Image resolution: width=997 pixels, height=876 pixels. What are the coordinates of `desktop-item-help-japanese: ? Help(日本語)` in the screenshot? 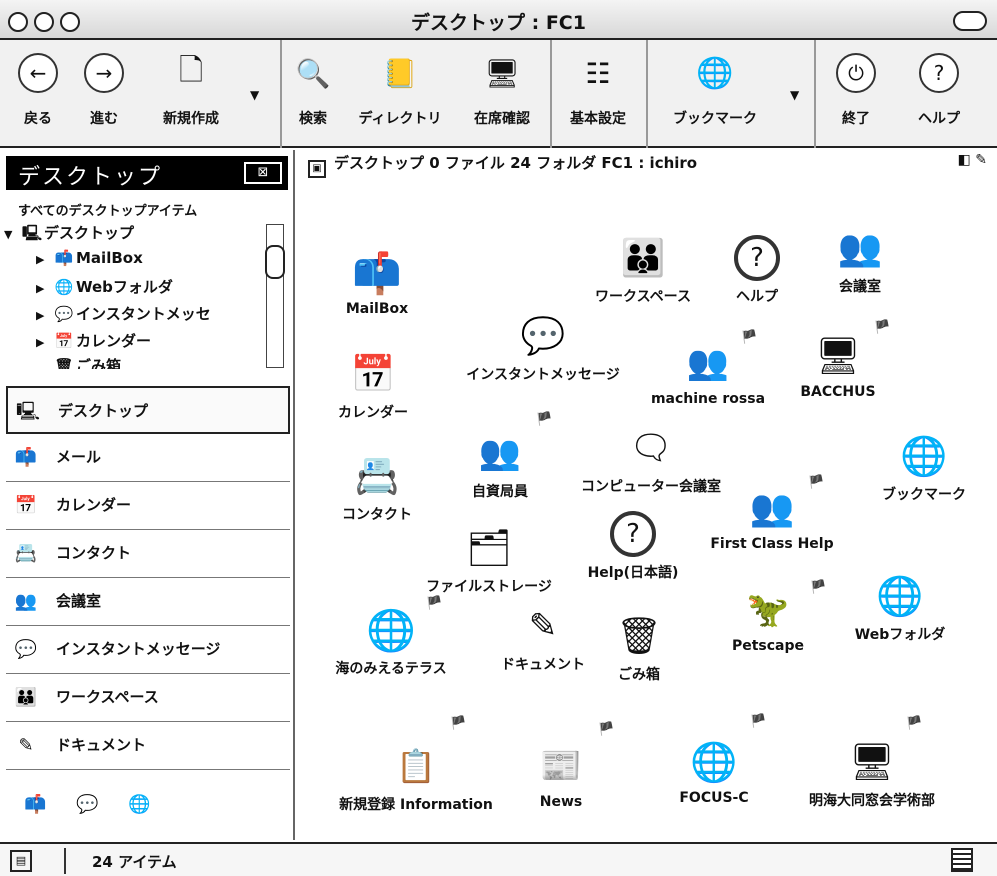 It's located at (633, 544).